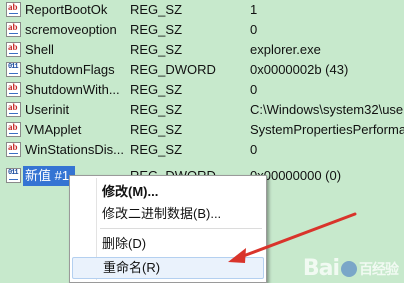  I want to click on value-name: ReportBootOk, so click(66, 9).